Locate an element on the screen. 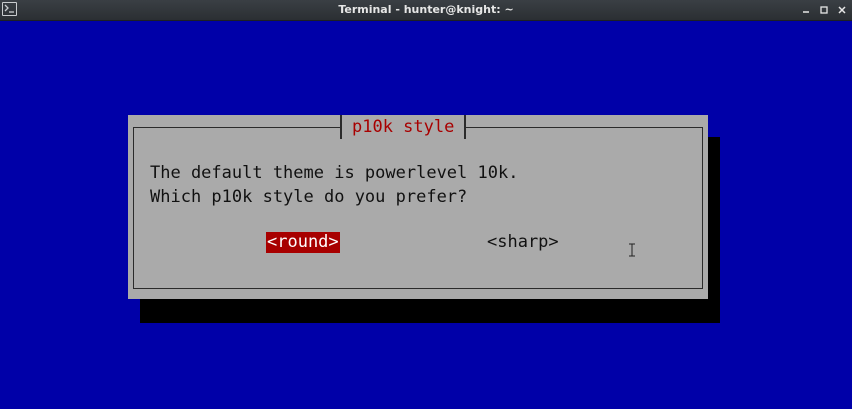  title-bar: Terminal - hunter@knight: ~ is located at coordinates (426, 10).